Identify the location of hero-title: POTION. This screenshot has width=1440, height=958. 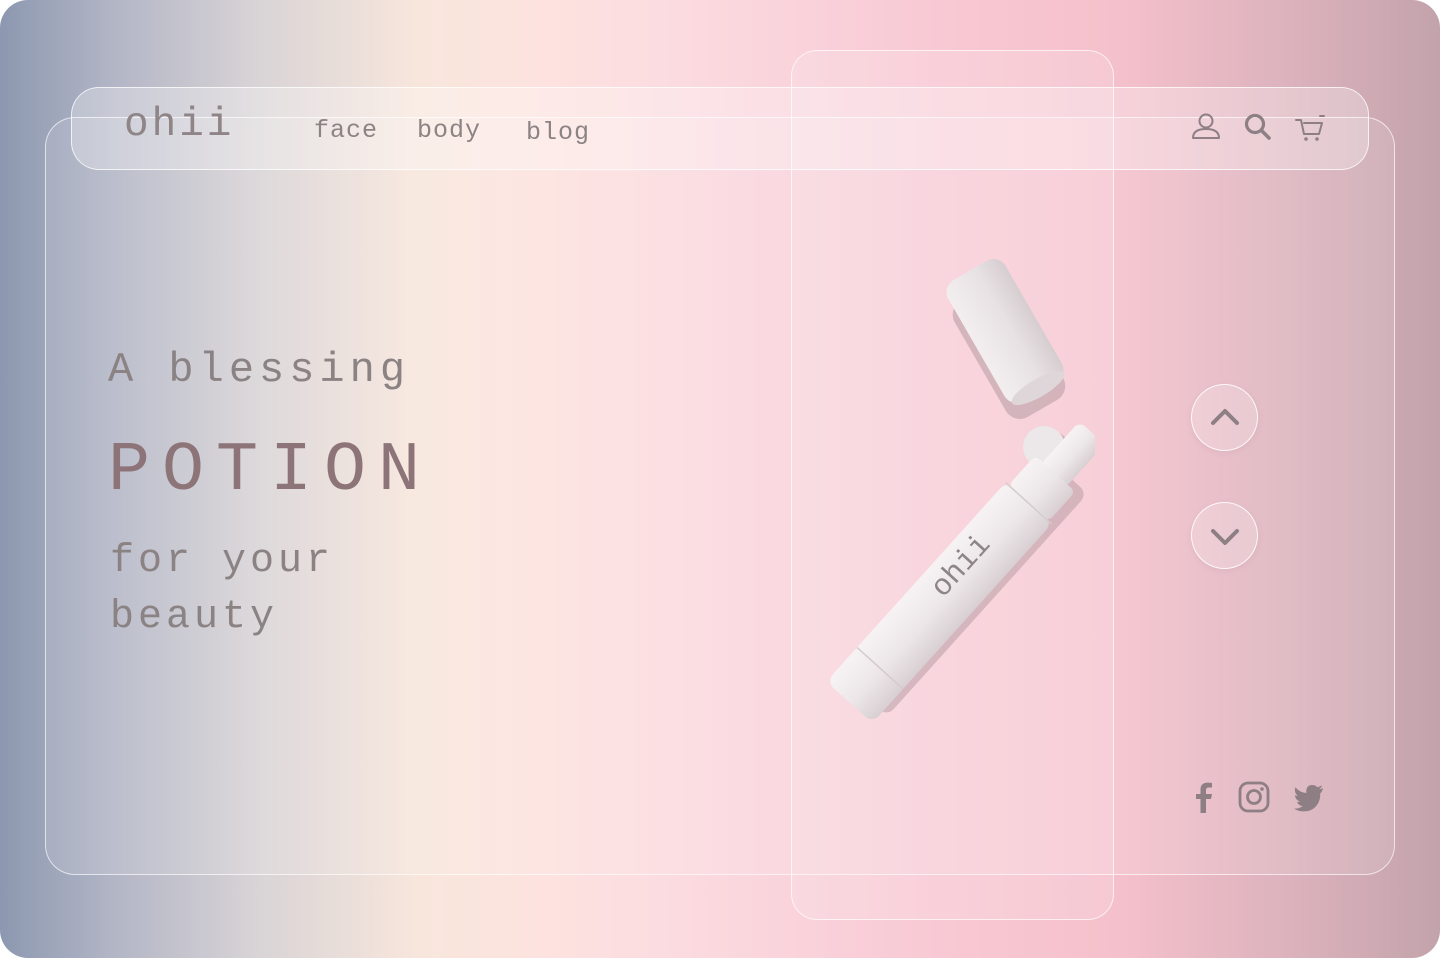
(270, 471).